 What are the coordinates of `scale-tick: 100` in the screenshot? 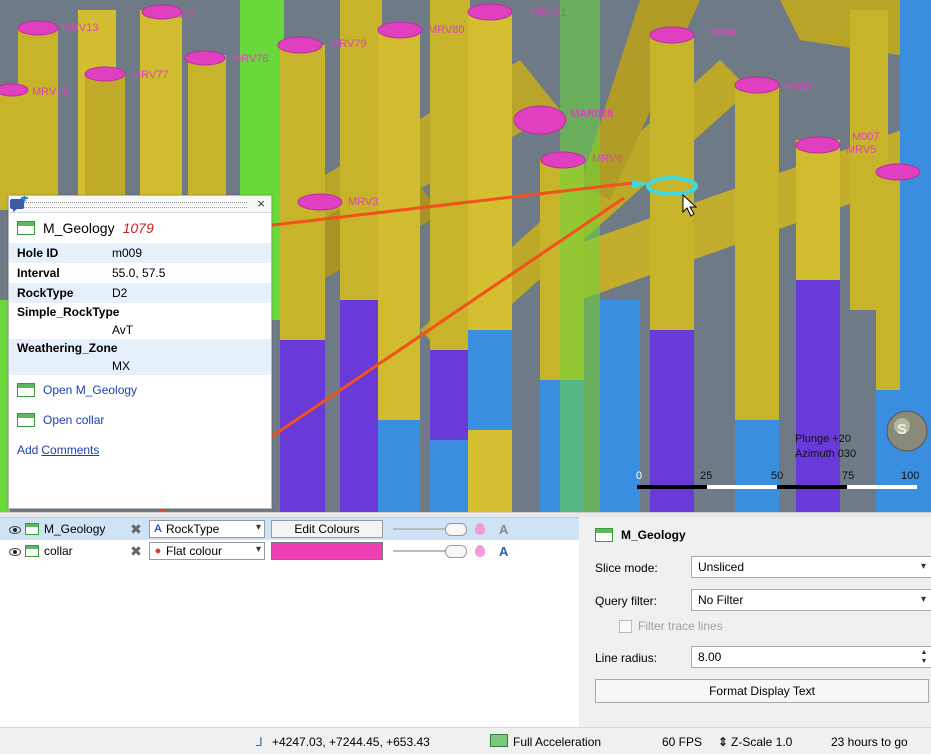 It's located at (910, 476).